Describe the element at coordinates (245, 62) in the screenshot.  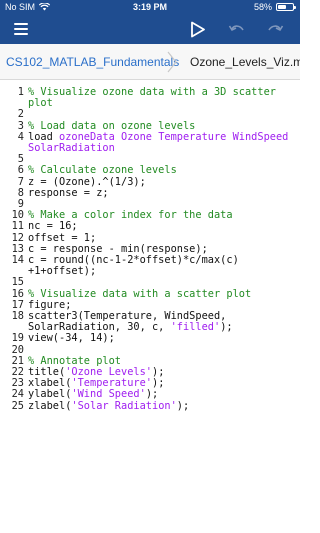
I see `breadcrumb-current-file: Ozone_Levels_Viz.m` at that location.